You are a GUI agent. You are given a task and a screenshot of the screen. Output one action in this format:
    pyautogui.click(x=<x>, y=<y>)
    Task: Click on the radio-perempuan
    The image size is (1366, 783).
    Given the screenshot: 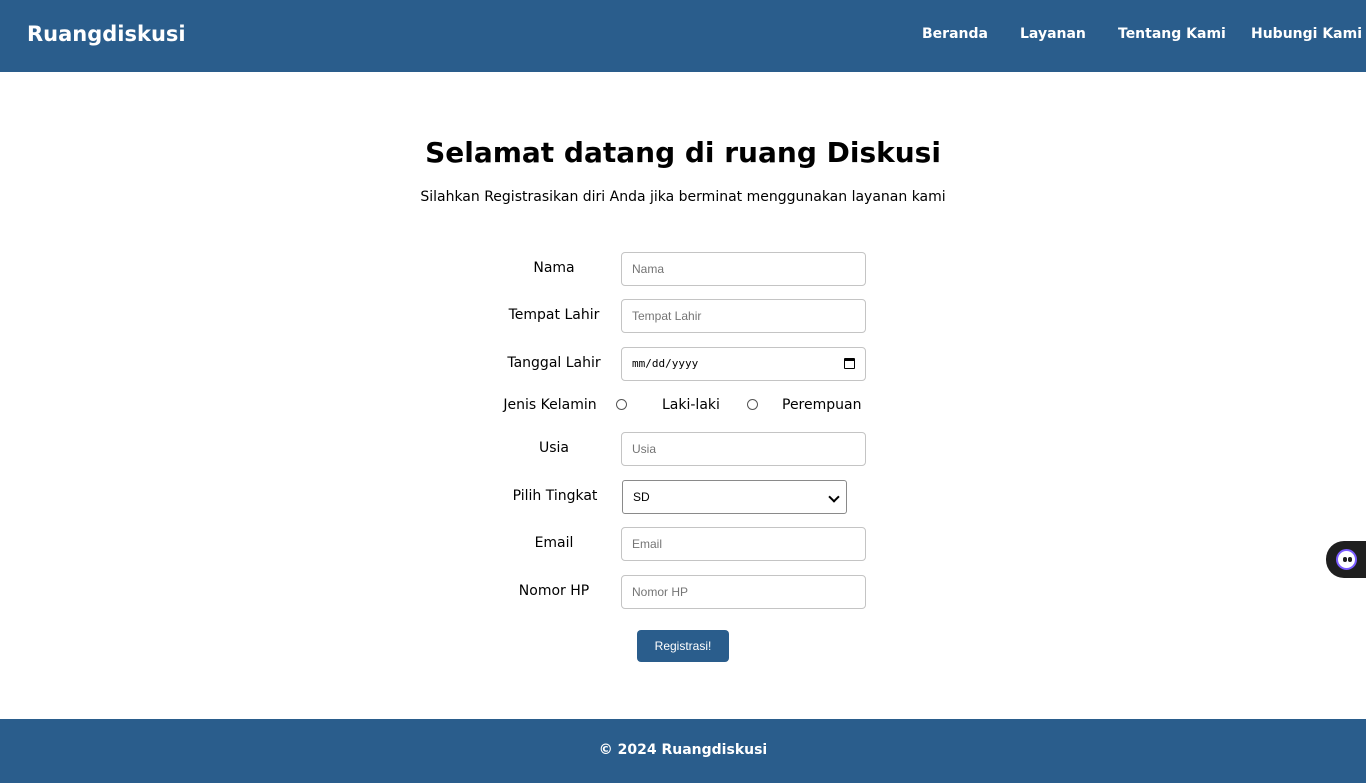 What is the action you would take?
    pyautogui.click(x=752, y=404)
    